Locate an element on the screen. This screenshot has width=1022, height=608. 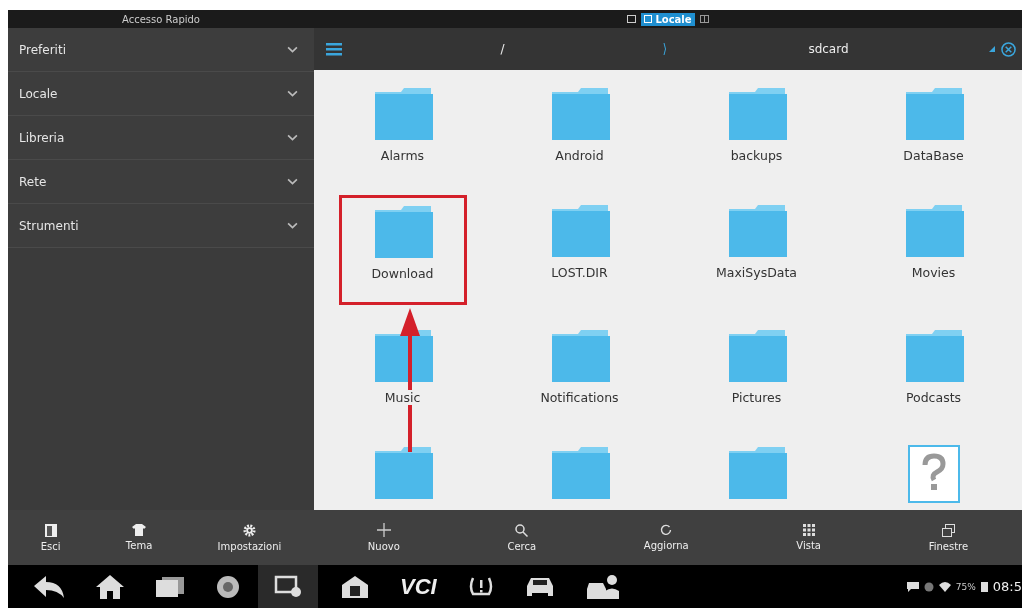
window-tab: Locale is located at coordinates (668, 19).